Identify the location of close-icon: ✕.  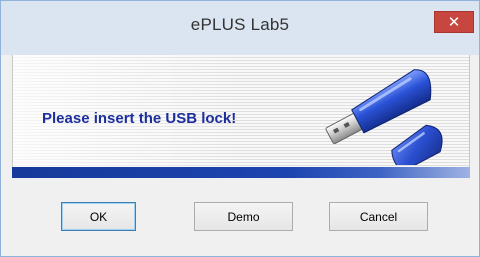
(454, 22).